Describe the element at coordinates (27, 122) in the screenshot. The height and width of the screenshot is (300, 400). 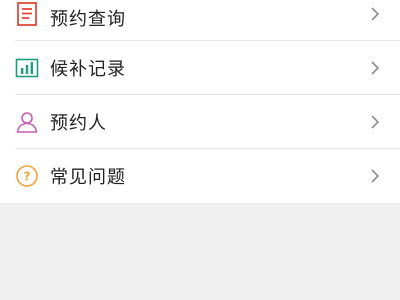
I see `person-icon` at that location.